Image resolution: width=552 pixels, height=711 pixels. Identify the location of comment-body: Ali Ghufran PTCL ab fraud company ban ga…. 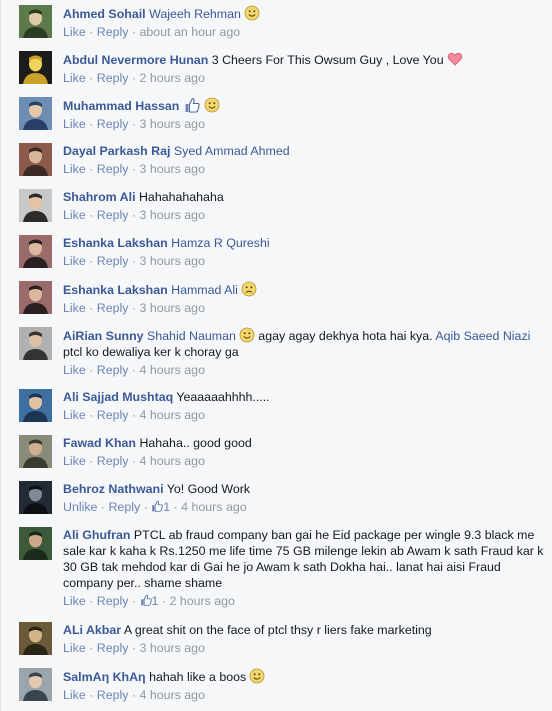
(305, 568).